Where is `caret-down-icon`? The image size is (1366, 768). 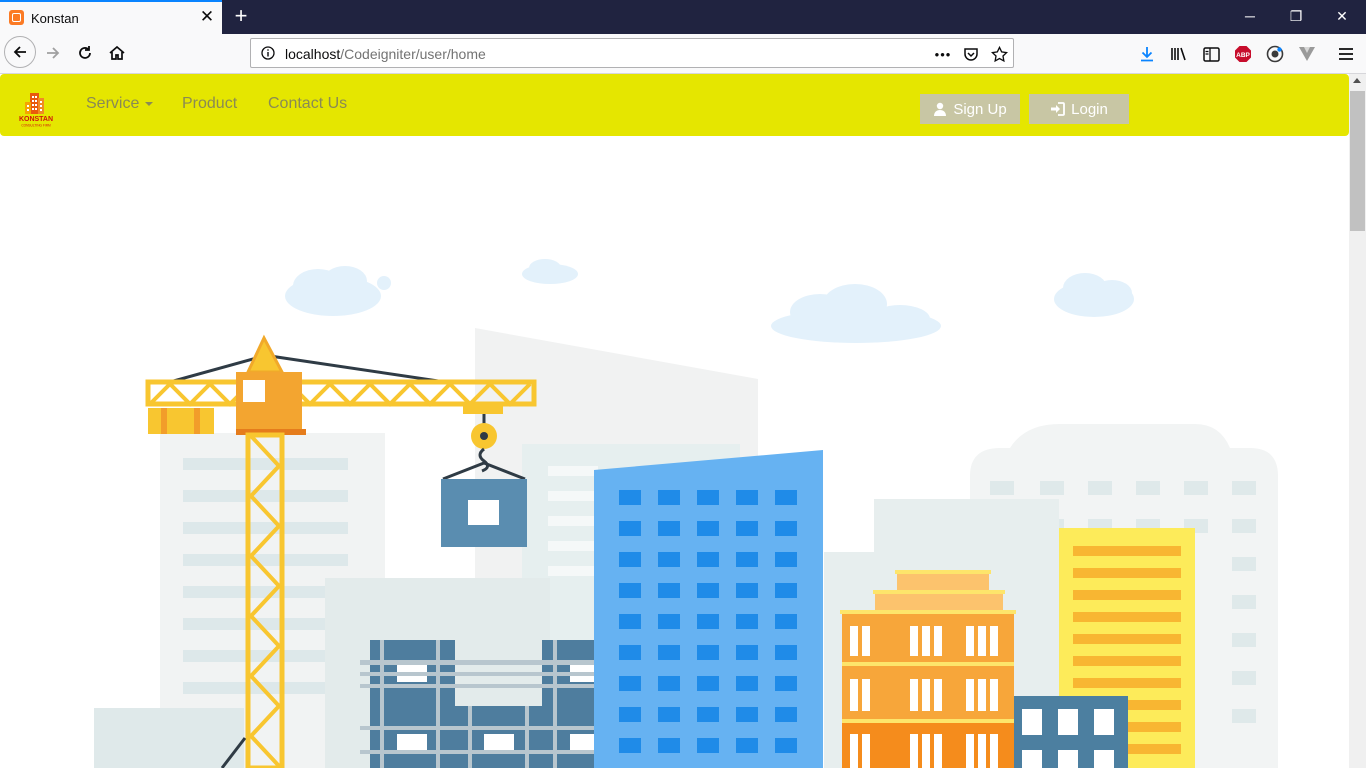
caret-down-icon is located at coordinates (149, 103).